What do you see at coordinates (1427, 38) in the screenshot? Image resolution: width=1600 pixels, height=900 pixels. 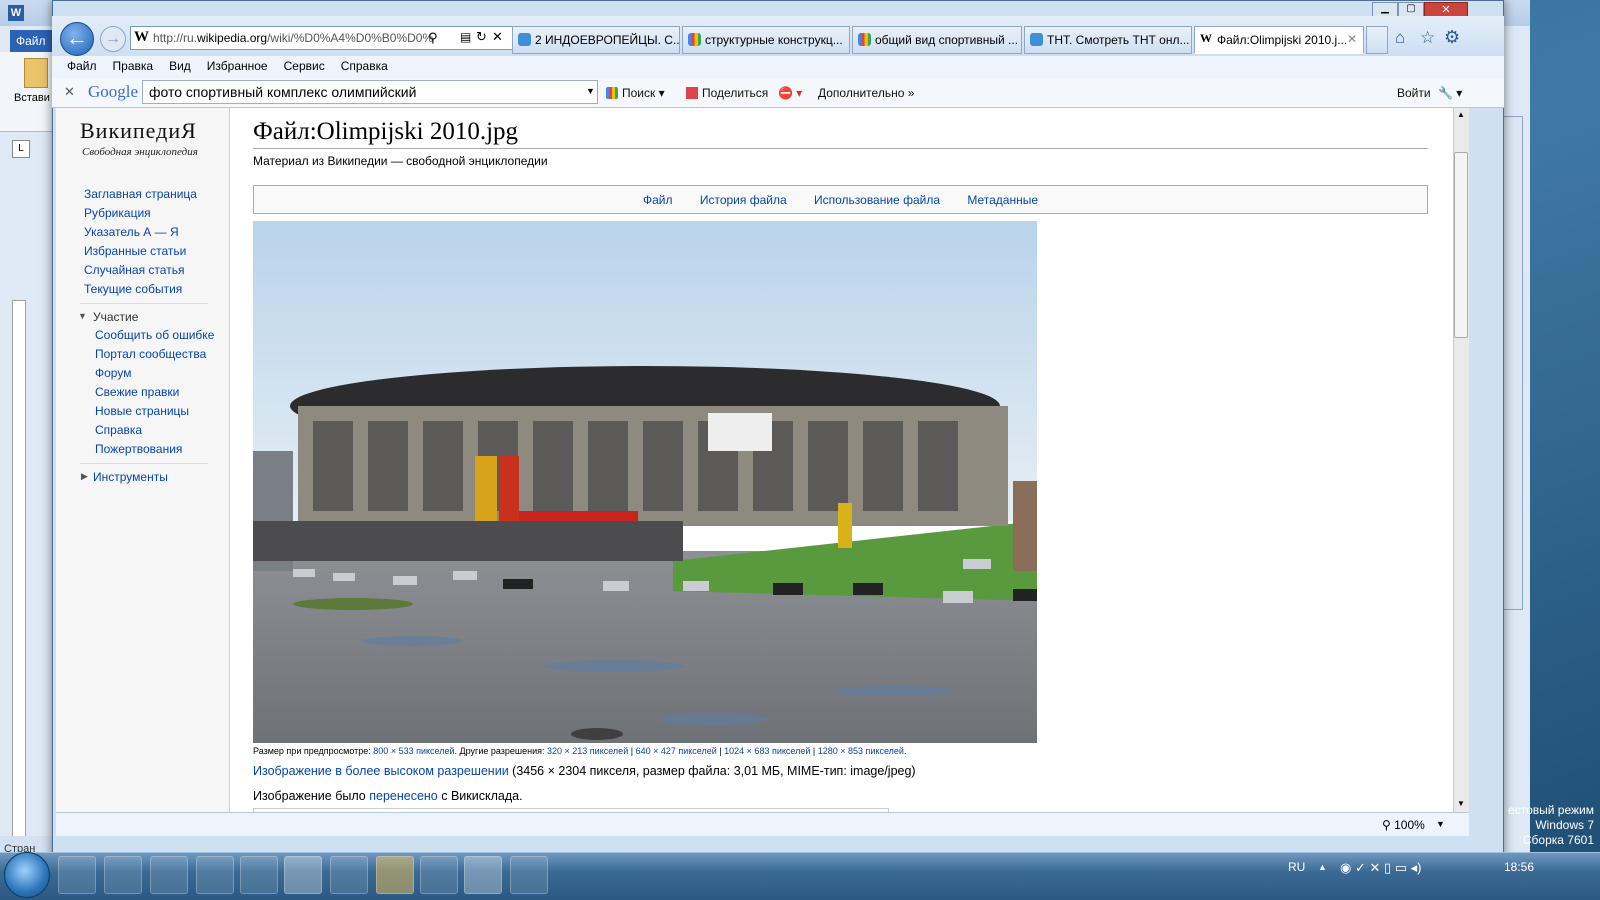 I see `favorites-star-icon: ☆` at bounding box center [1427, 38].